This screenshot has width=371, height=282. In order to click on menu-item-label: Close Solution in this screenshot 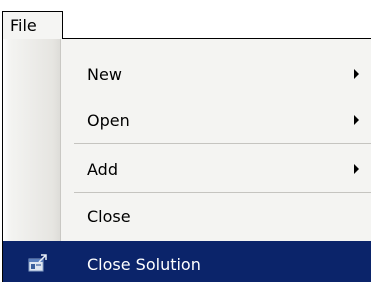, I will do `click(144, 264)`.